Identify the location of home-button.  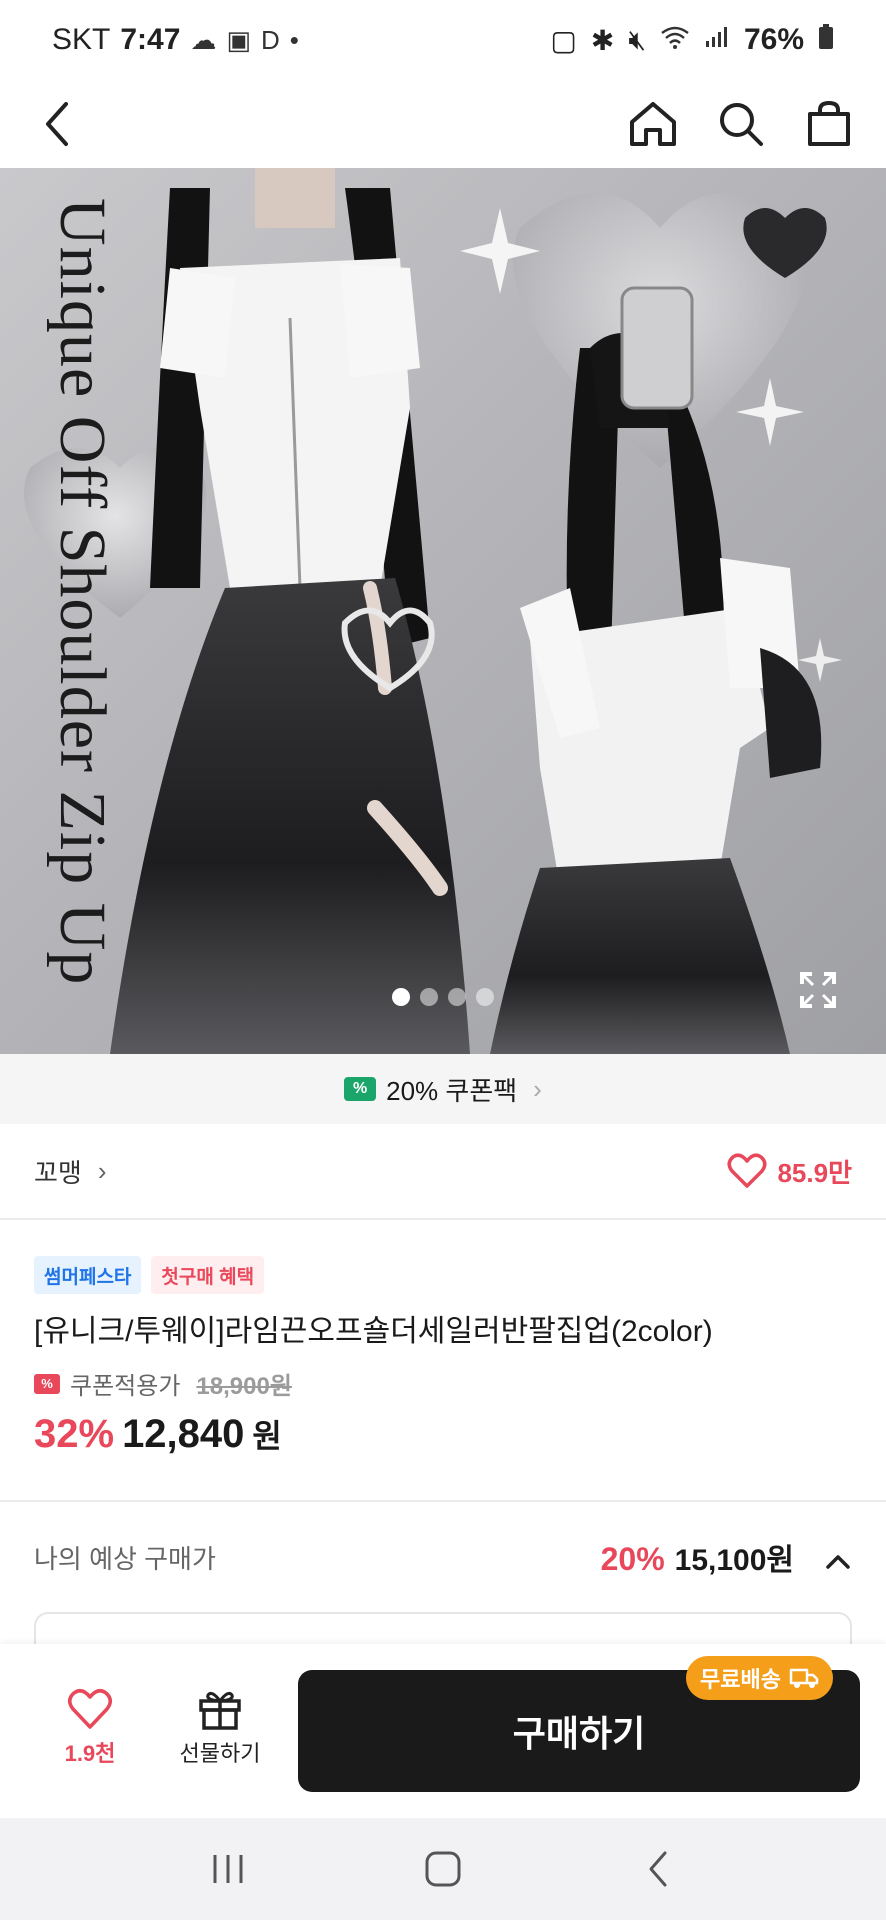
(653, 124).